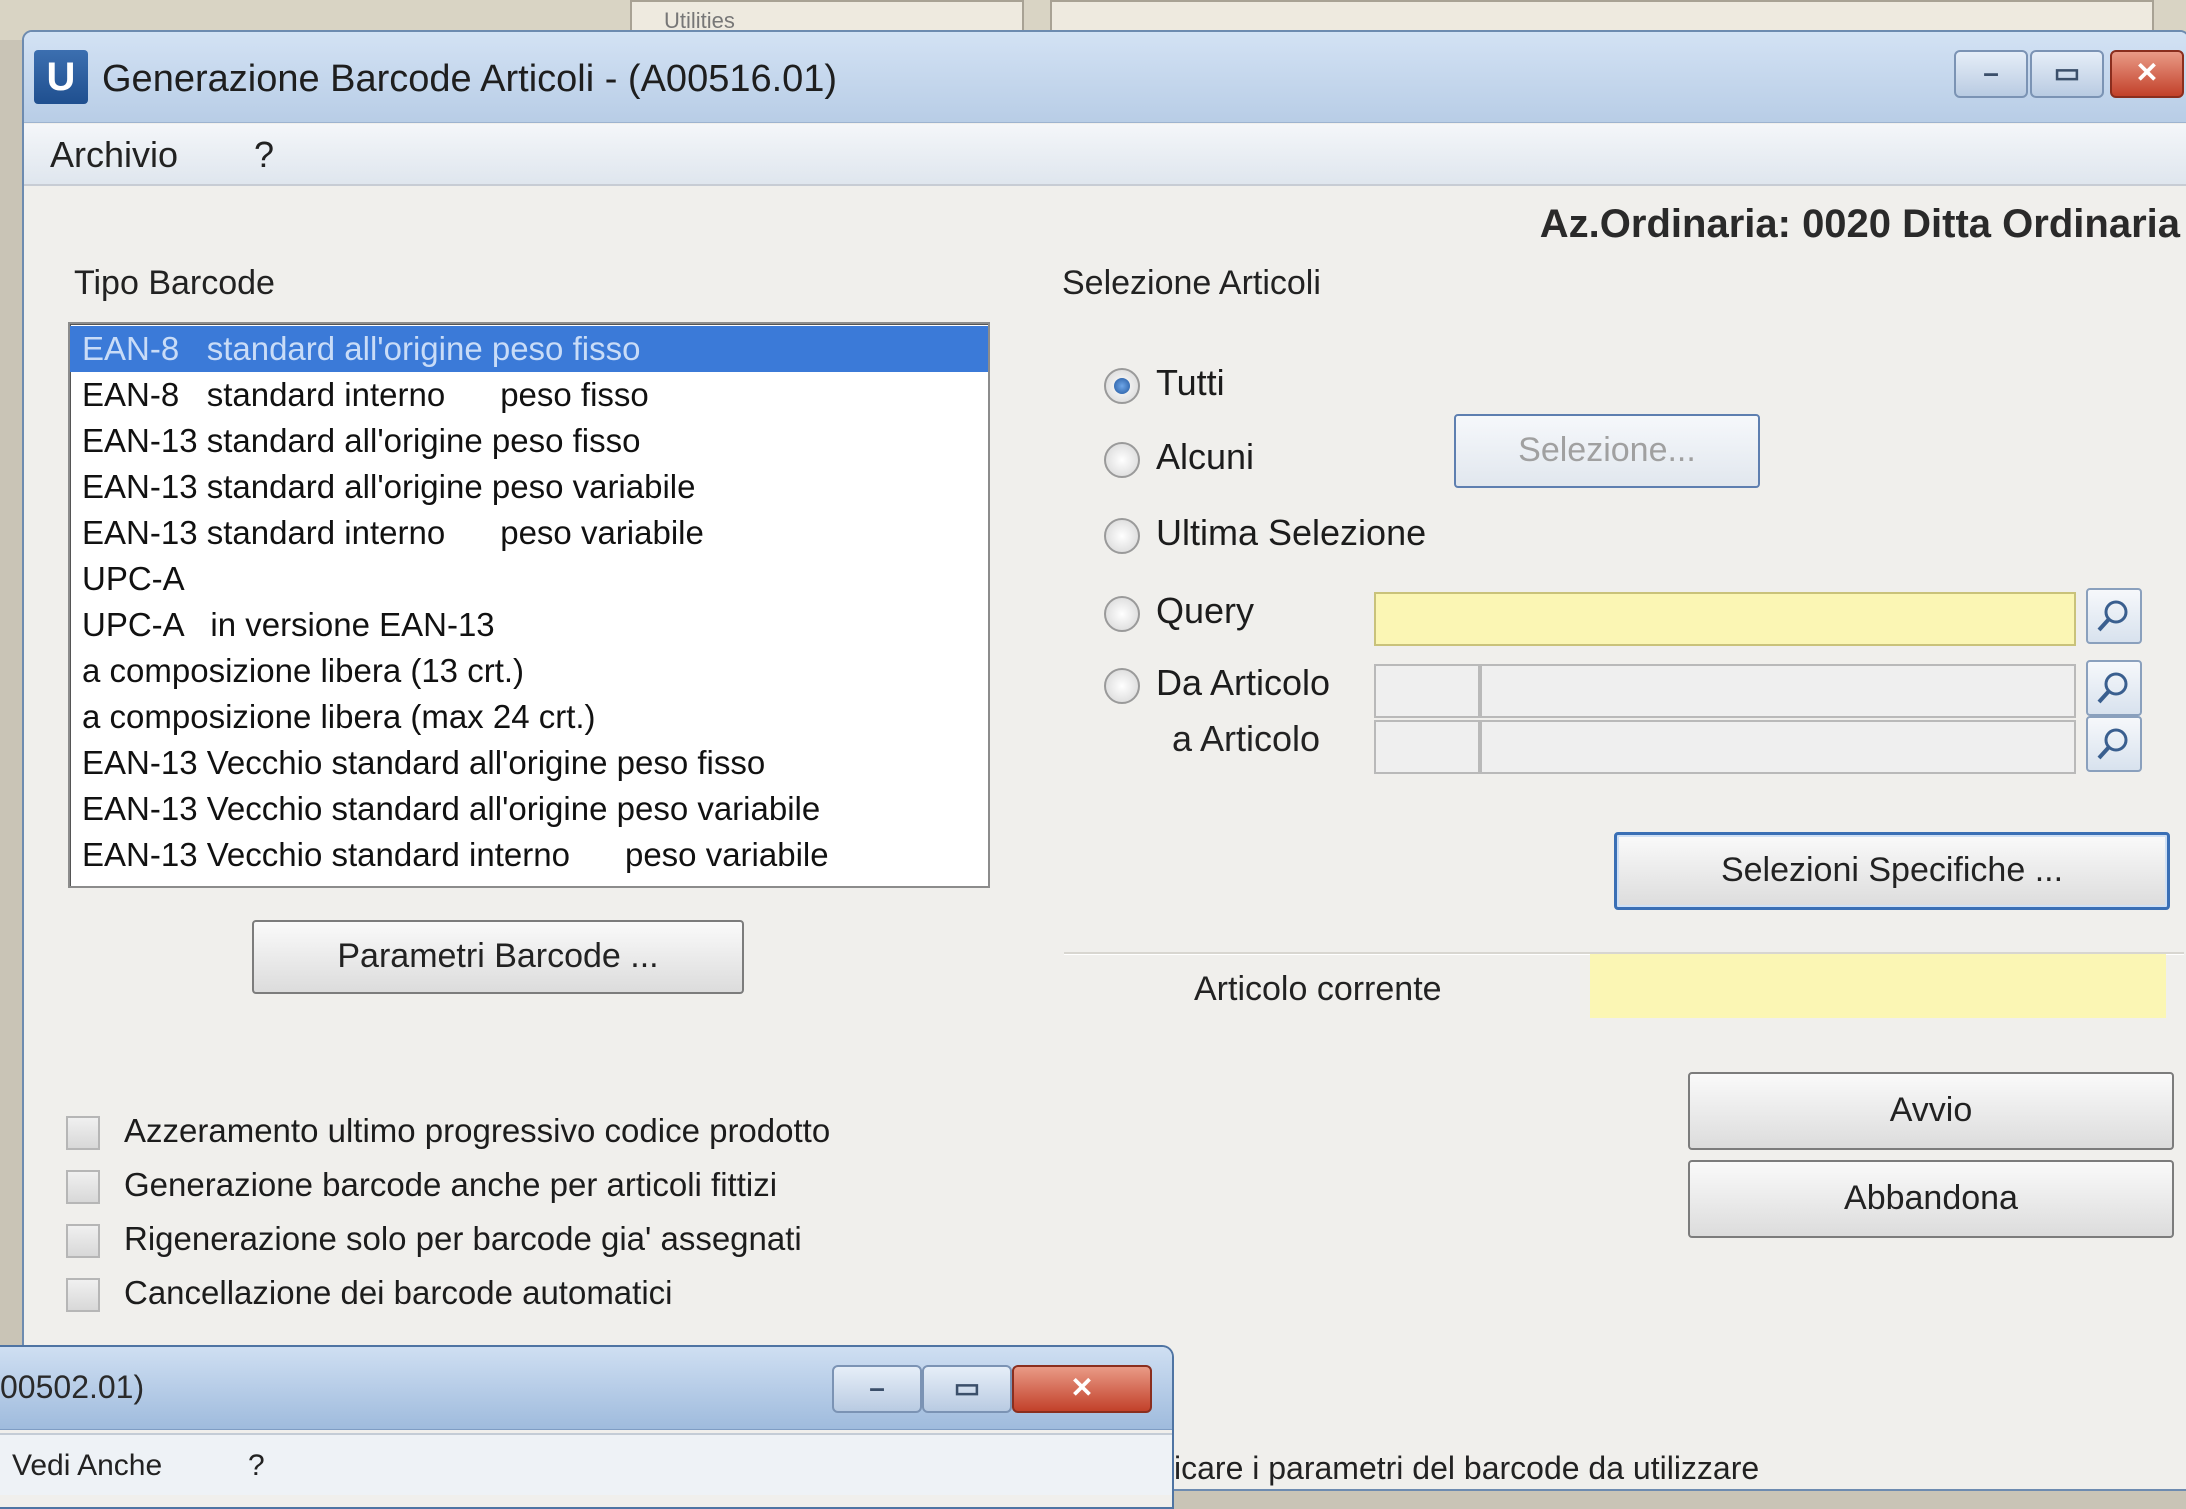  I want to click on close-button: ✕, so click(2147, 74).